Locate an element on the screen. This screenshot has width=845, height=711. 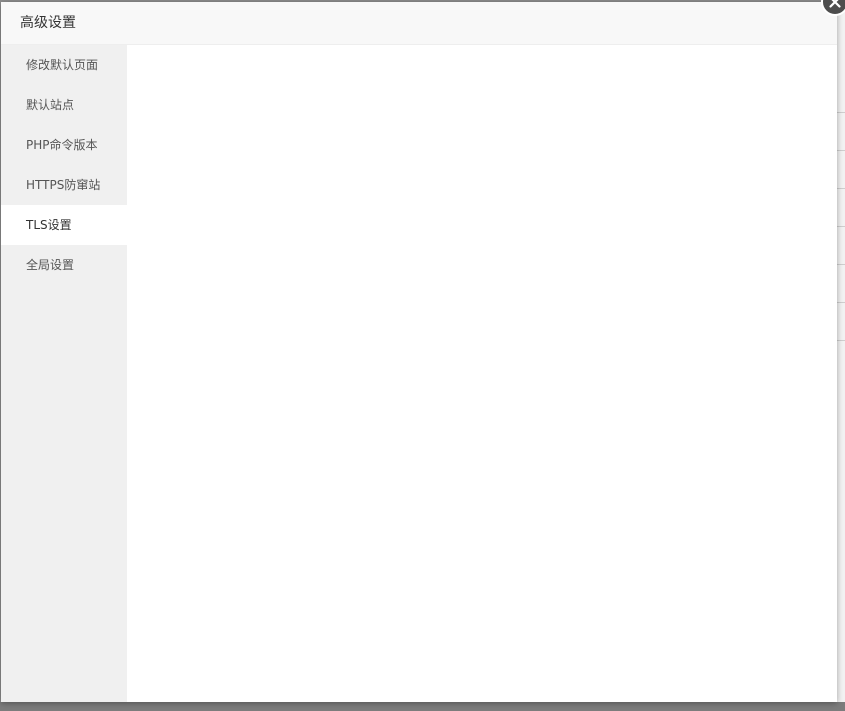
sidebar-item-global-settings: 全局设置 is located at coordinates (64, 265).